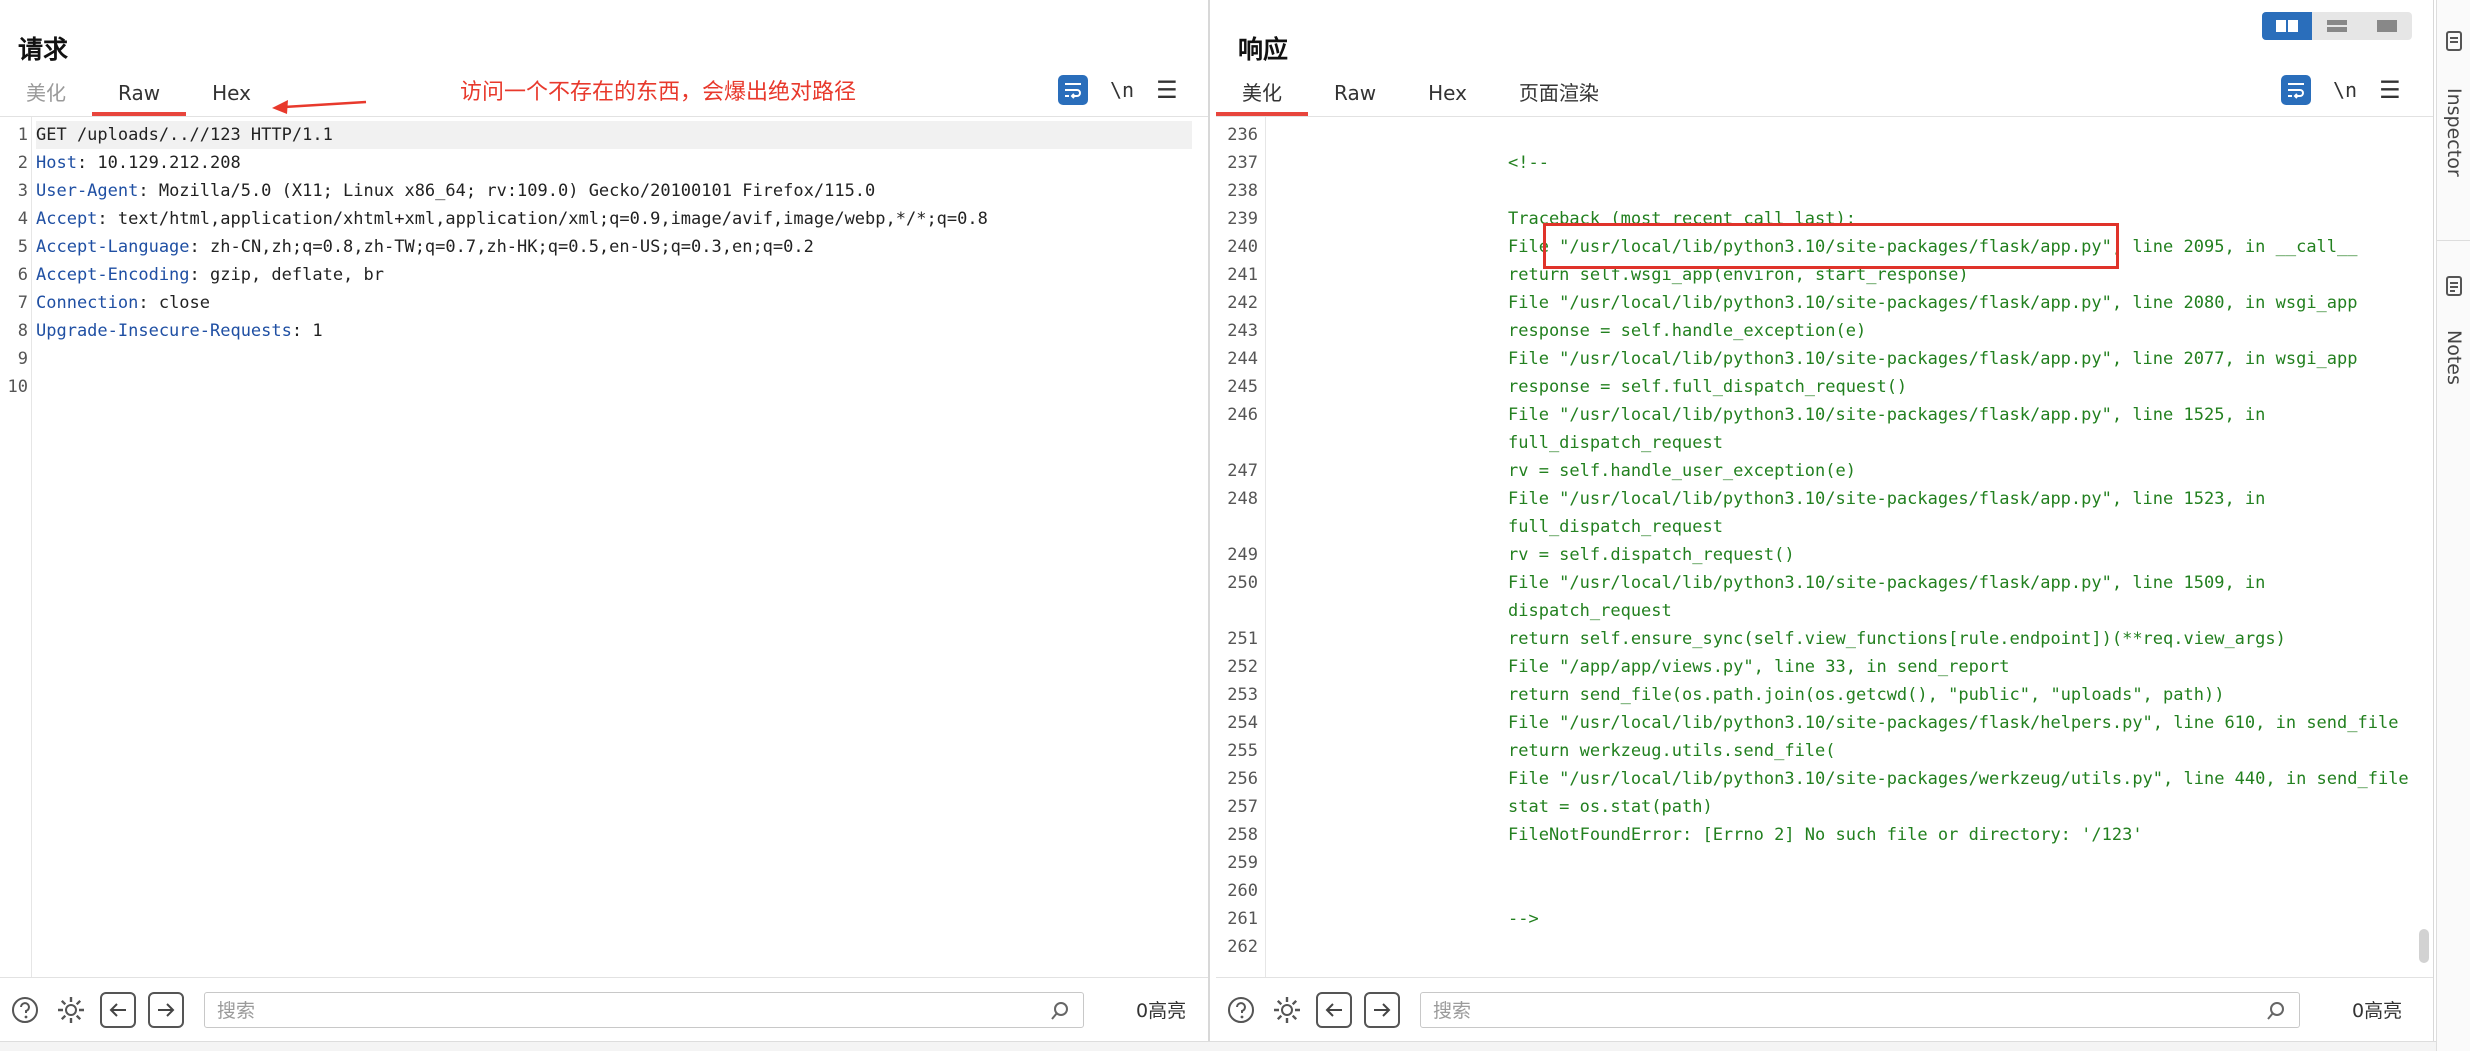 Image resolution: width=2470 pixels, height=1051 pixels. I want to click on request-line: Upgrade-Insecure-Requests: 1, so click(179, 331).